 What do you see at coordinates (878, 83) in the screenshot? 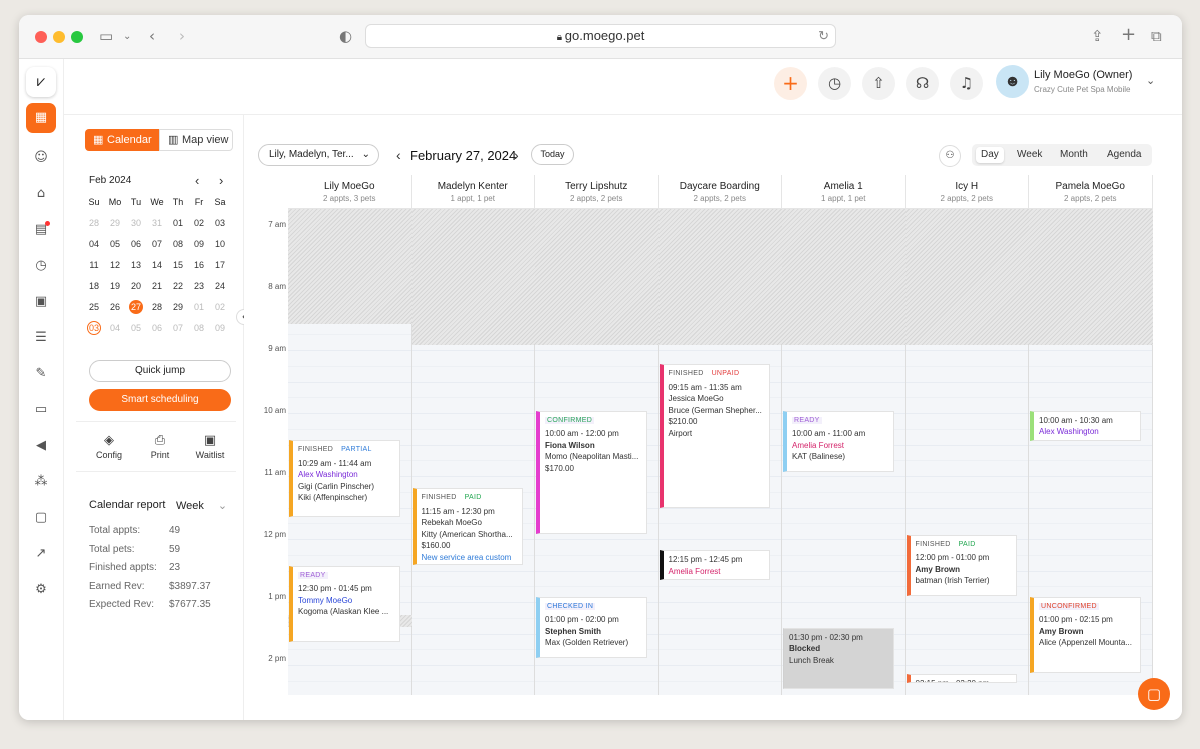
I see `upload-icon: ⇧` at bounding box center [878, 83].